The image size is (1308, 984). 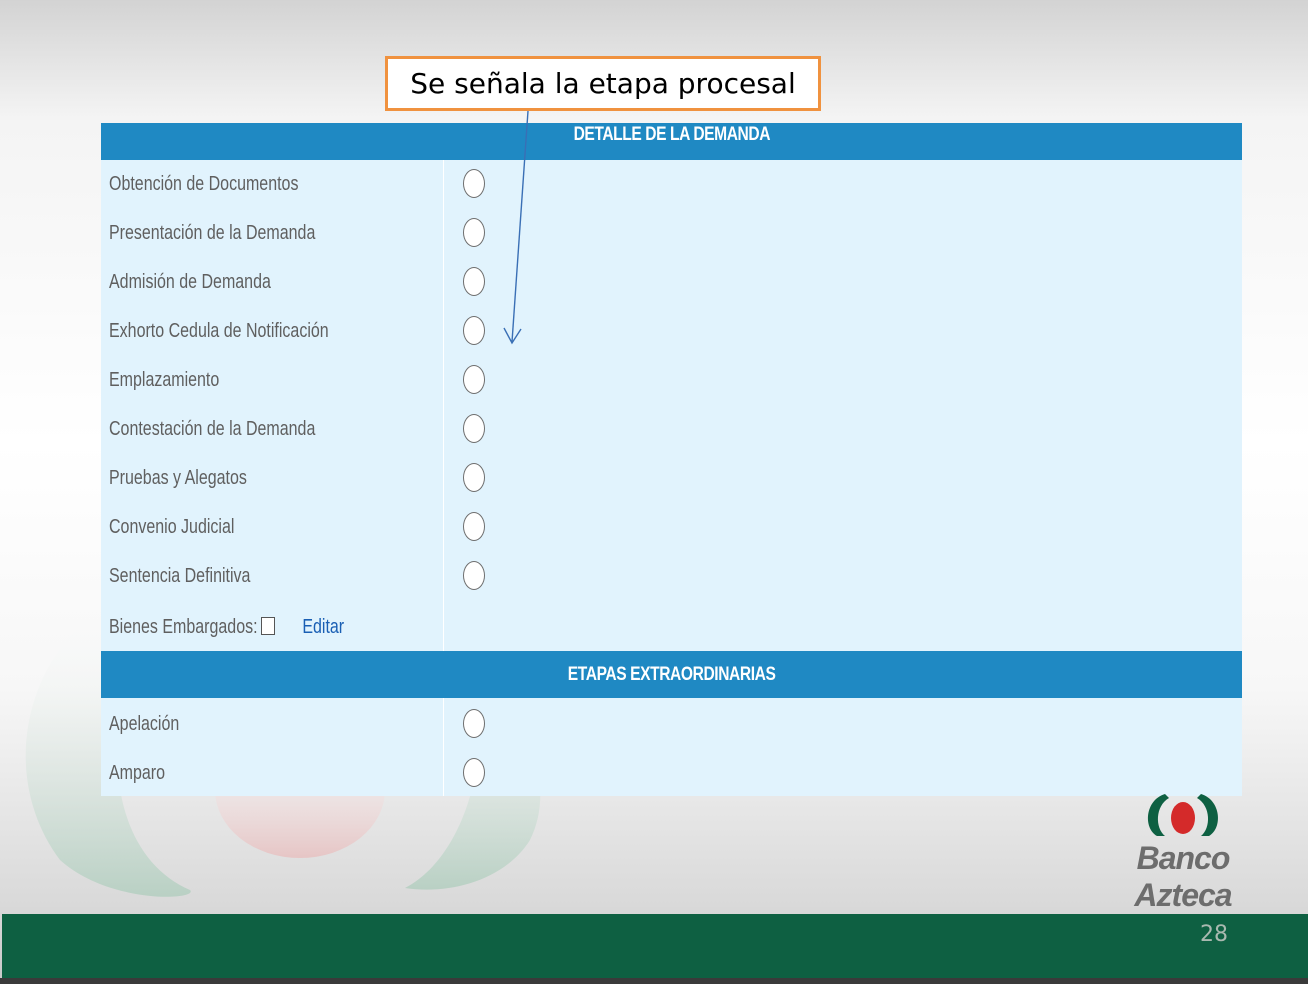 I want to click on stage-row: Obtención de Documentos, so click(x=671, y=184).